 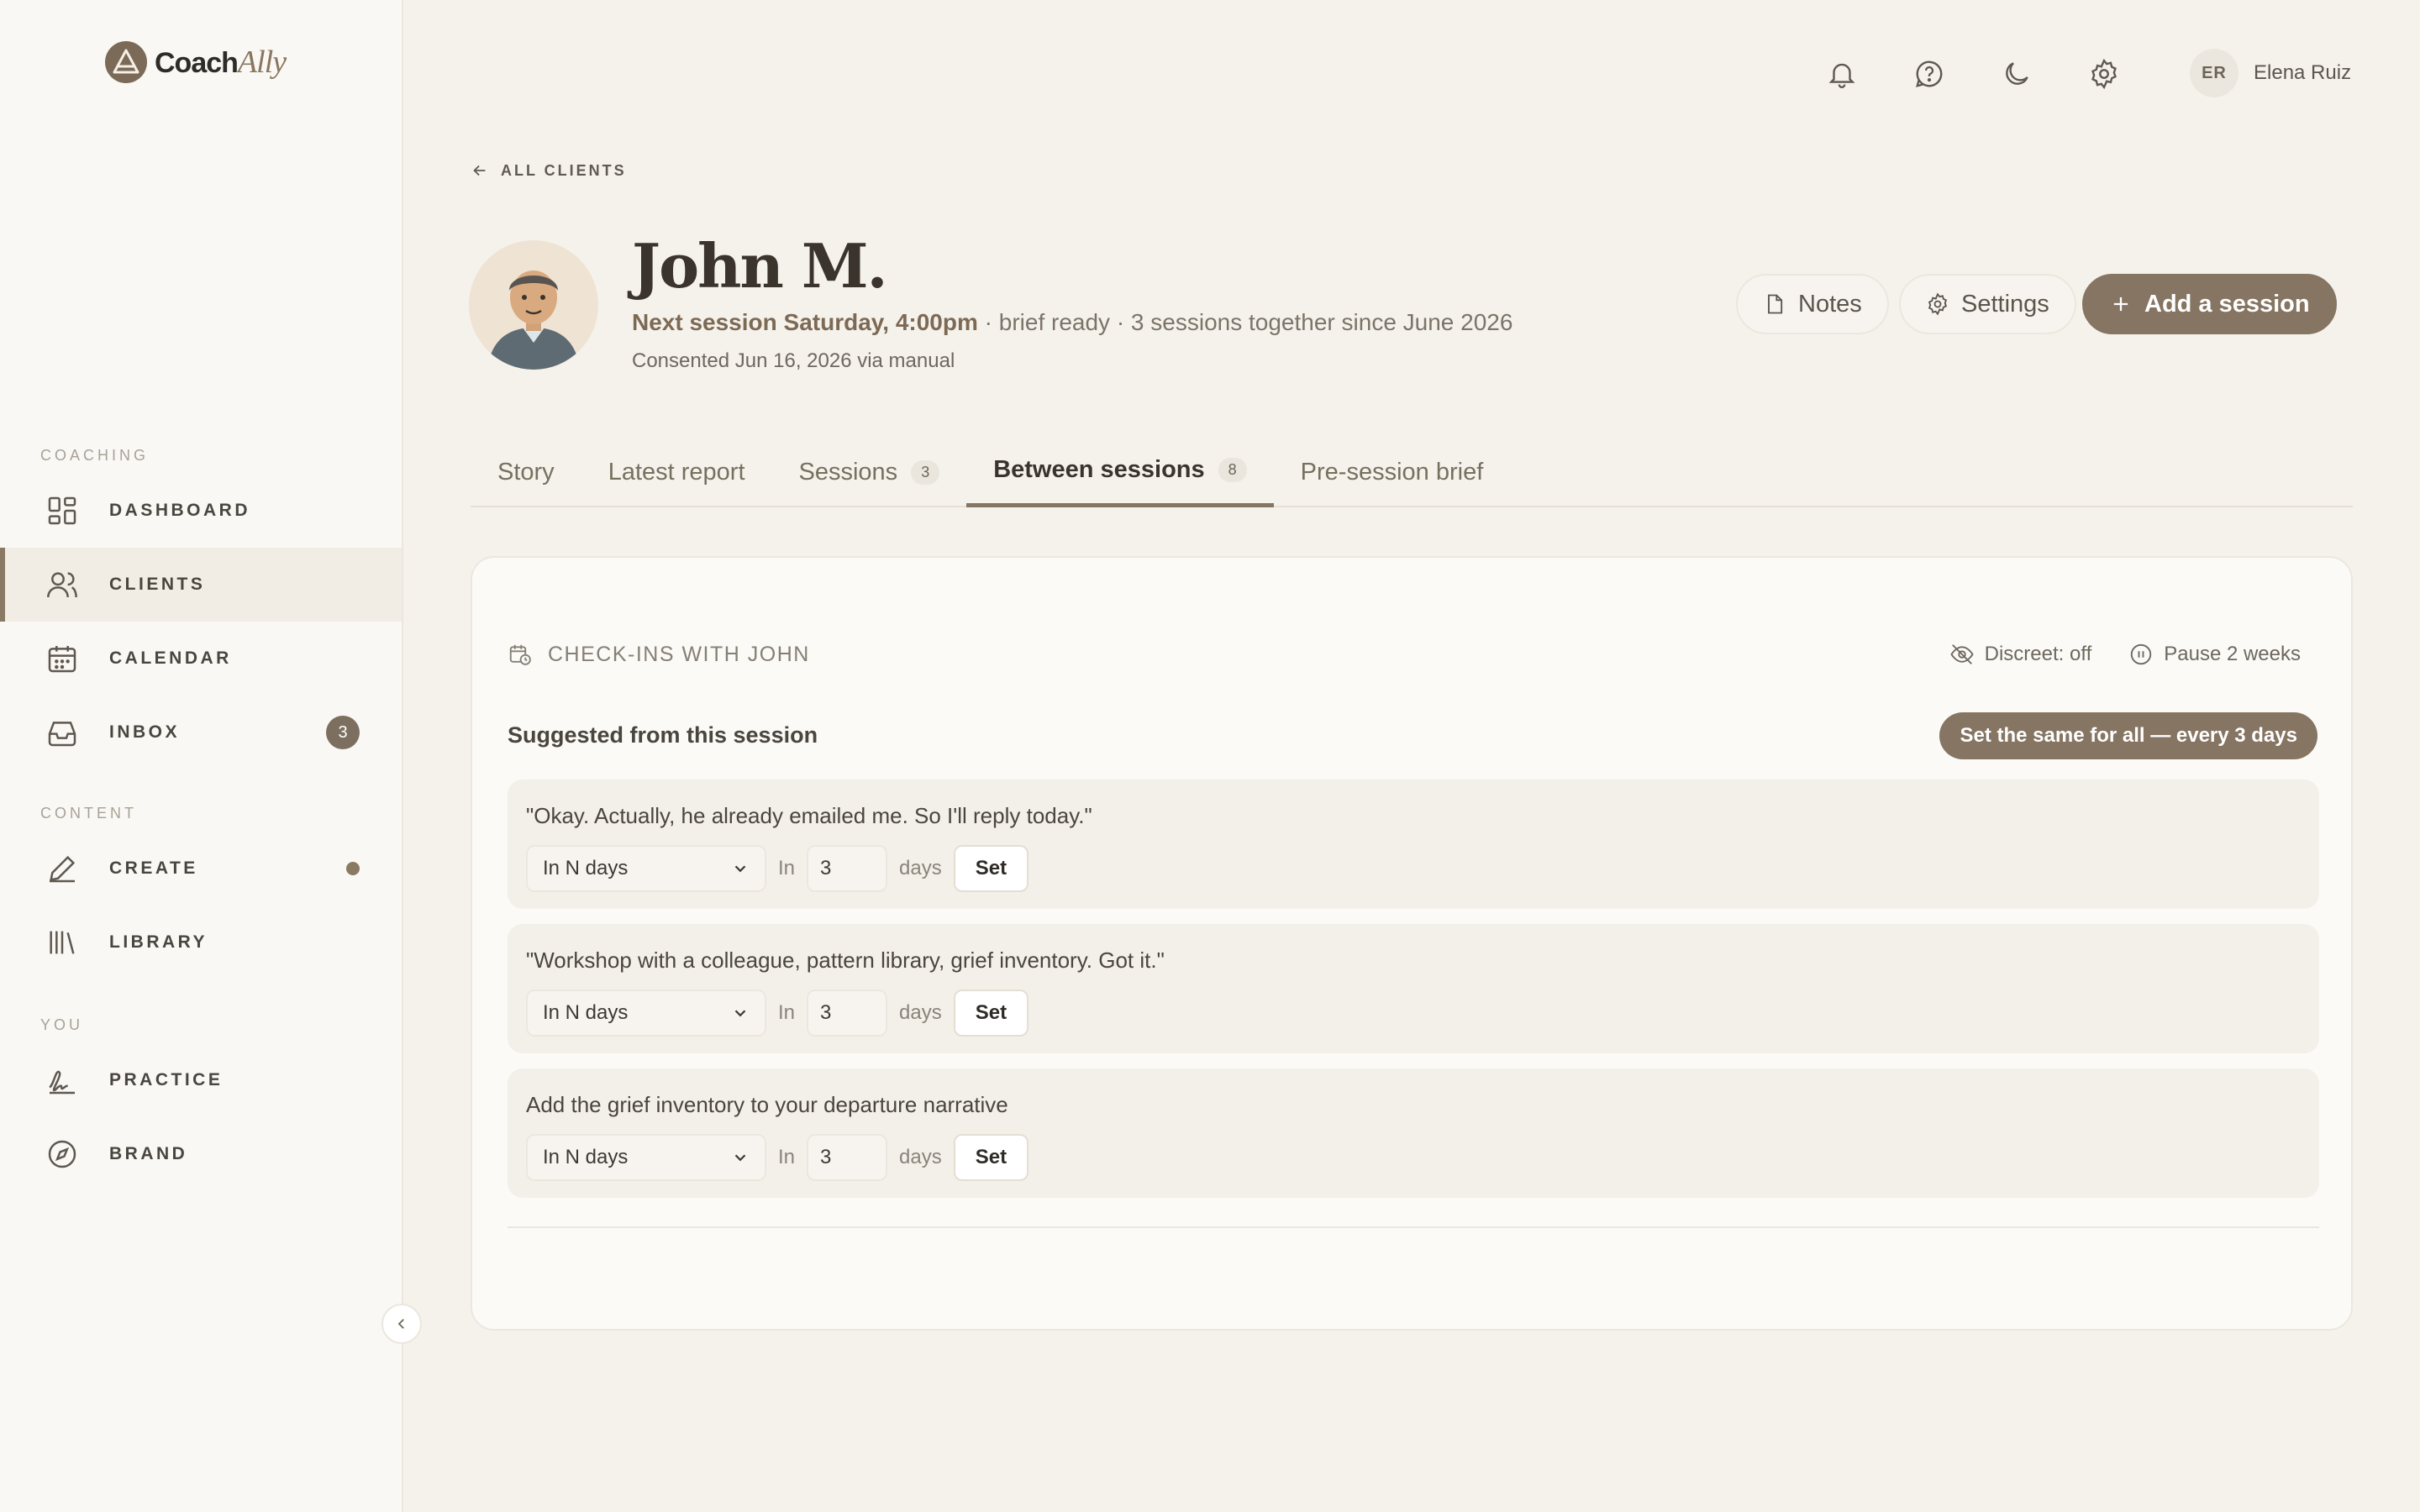 I want to click on add-session-button: Add a session, so click(x=2209, y=304).